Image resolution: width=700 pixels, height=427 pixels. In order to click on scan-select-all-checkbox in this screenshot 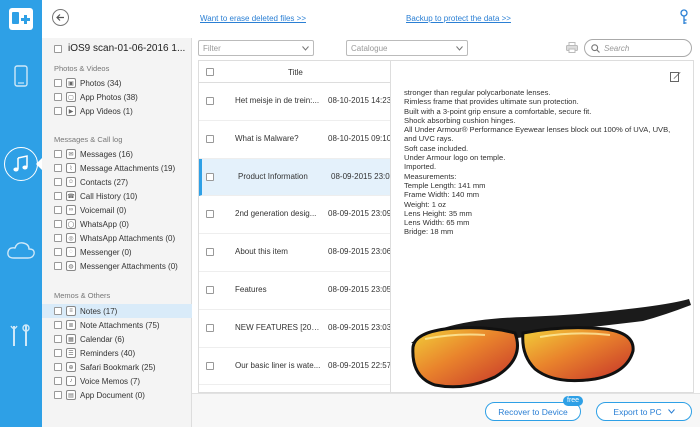, I will do `click(58, 48)`.